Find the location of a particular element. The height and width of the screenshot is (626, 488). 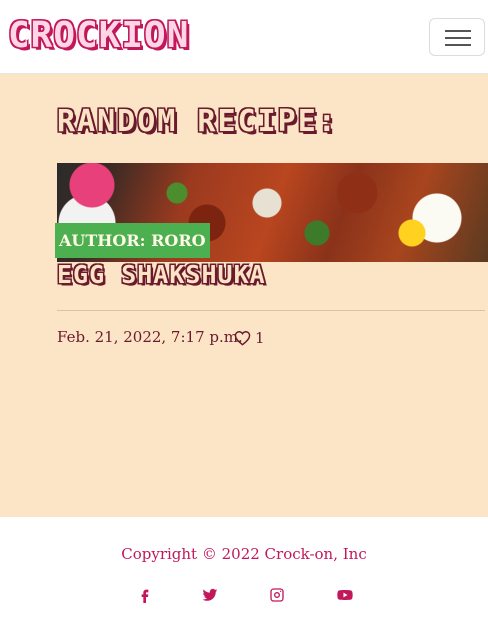

author-badge: AUTHOR: RORO is located at coordinates (132, 240).